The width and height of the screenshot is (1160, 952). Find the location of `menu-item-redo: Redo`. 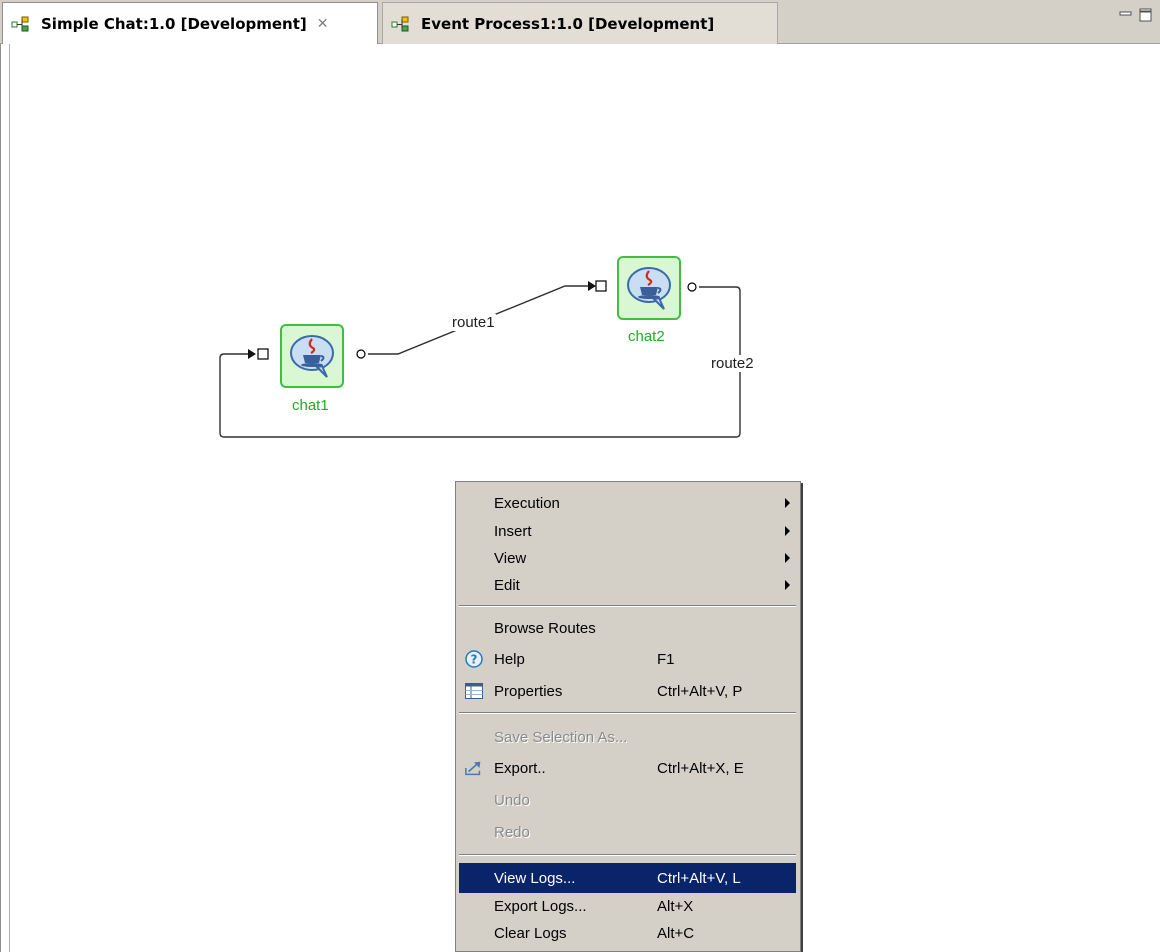

menu-item-redo: Redo is located at coordinates (512, 832).